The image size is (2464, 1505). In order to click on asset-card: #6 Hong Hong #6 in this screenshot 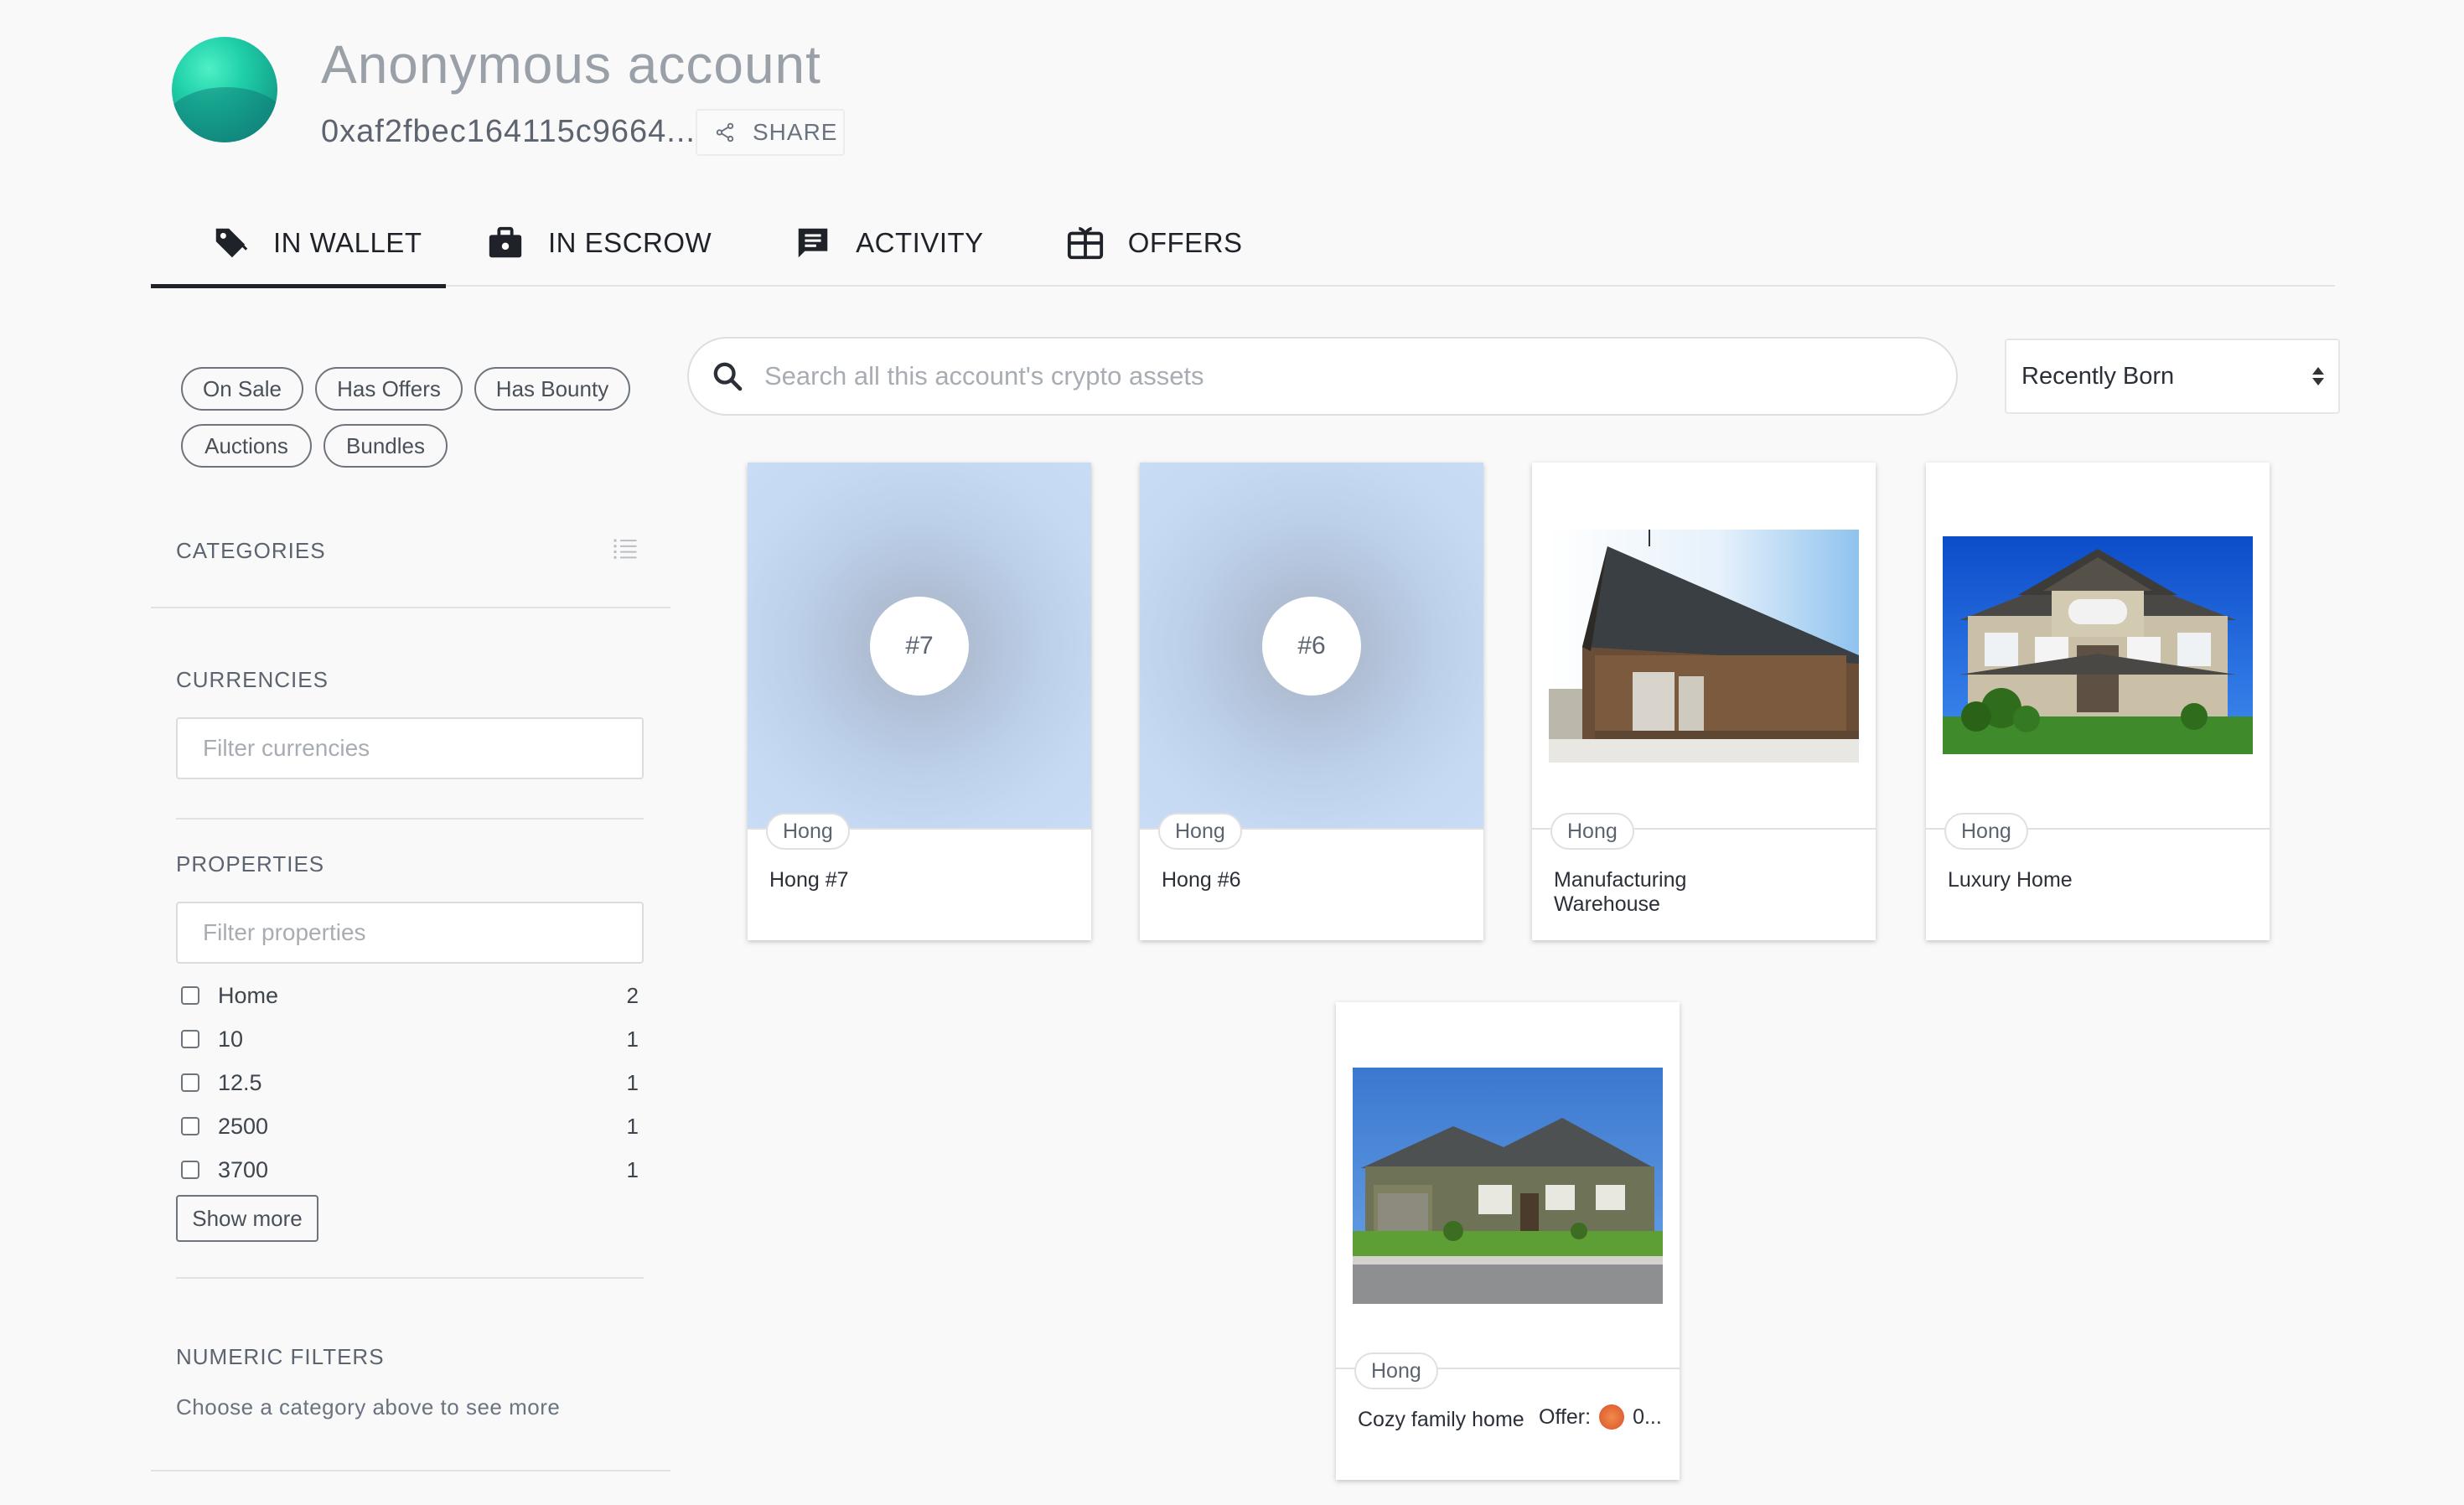, I will do `click(1311, 701)`.